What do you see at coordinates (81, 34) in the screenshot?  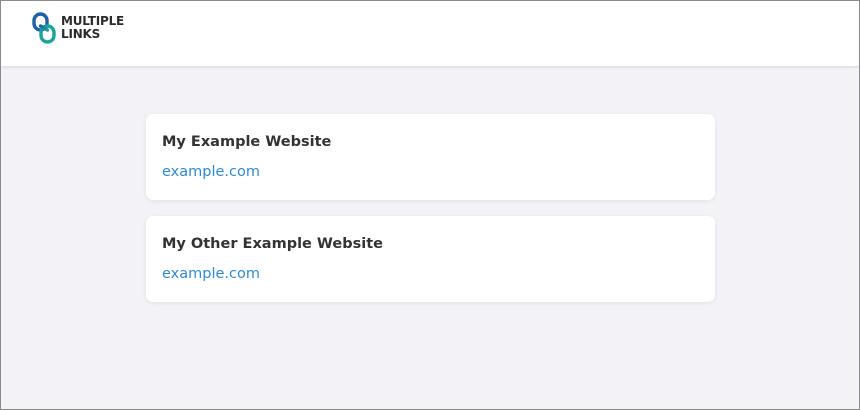 I see `logo-line-2: LINKS` at bounding box center [81, 34].